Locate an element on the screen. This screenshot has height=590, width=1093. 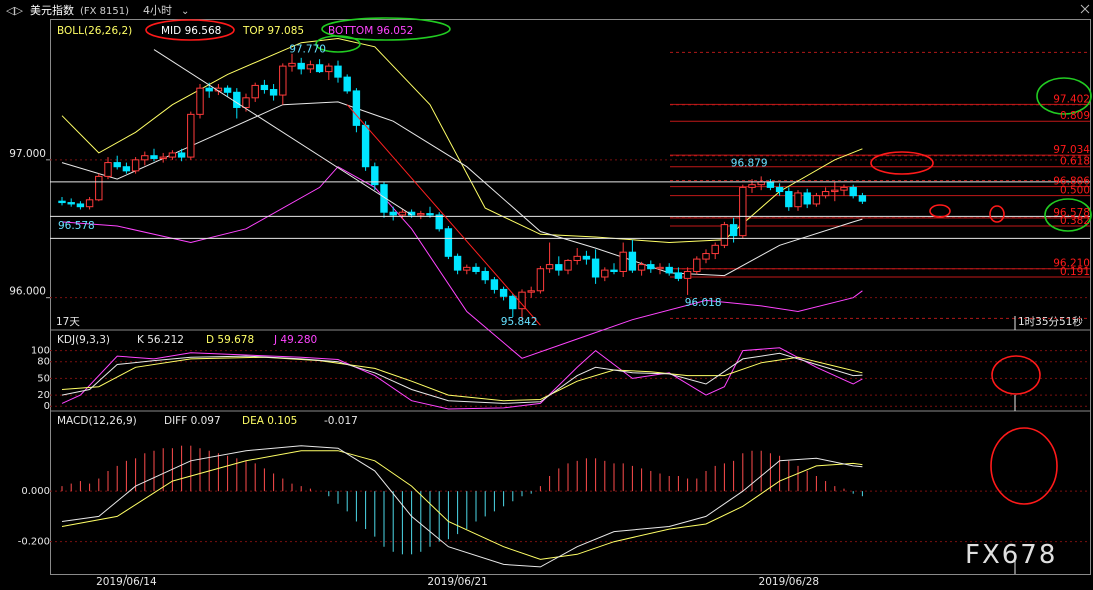
kdj-tick-label: 50 is located at coordinates (43, 378).